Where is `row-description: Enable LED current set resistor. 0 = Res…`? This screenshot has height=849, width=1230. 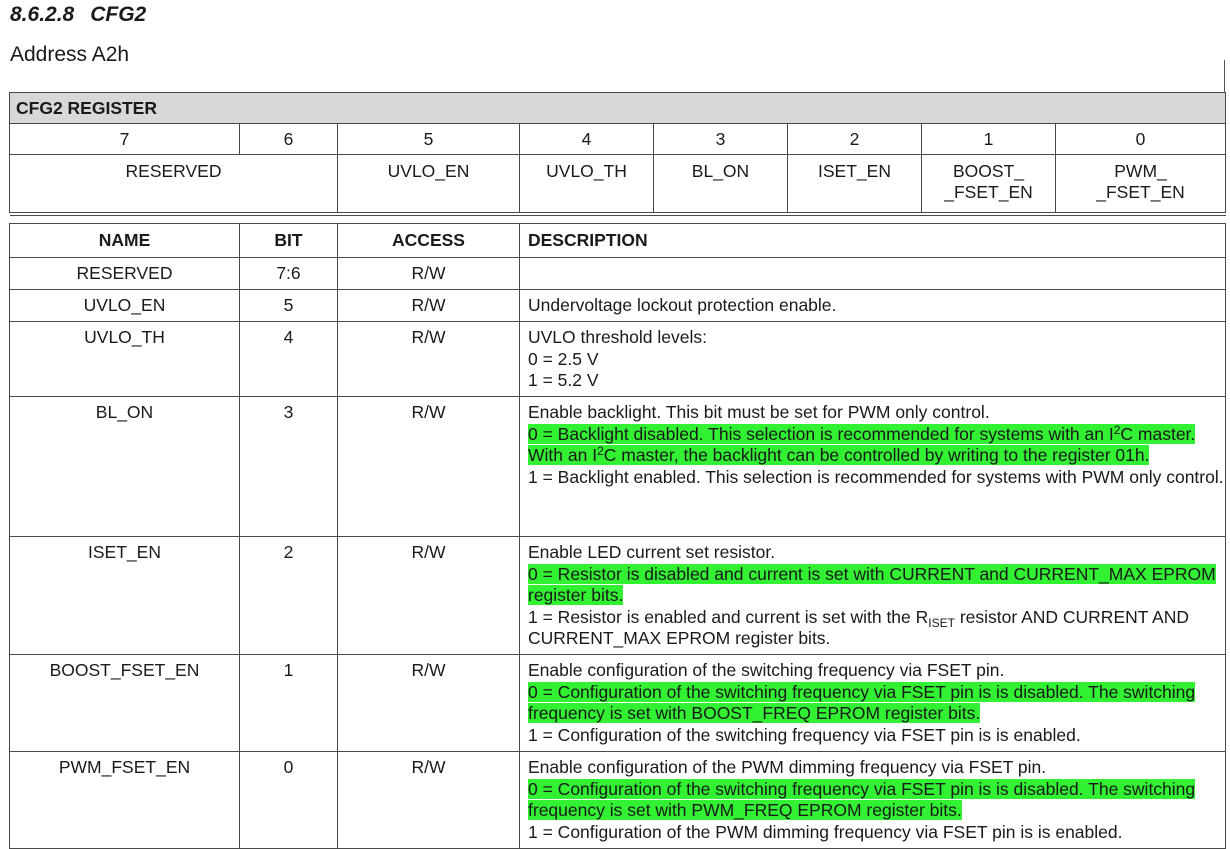 row-description: Enable LED current set resistor. 0 = Res… is located at coordinates (872, 595).